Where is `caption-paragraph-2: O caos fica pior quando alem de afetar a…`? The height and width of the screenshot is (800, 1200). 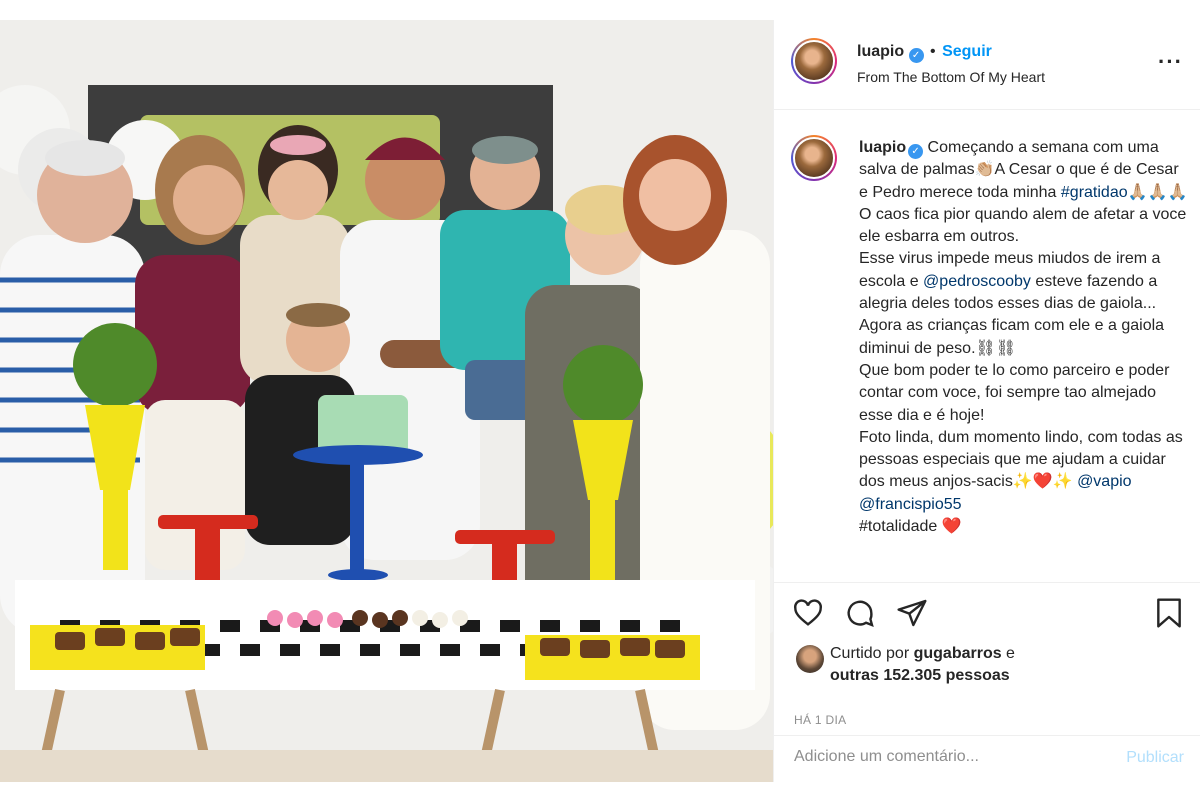
caption-paragraph-2: O caos fica pior quando alem de afetar a… is located at coordinates (1023, 225).